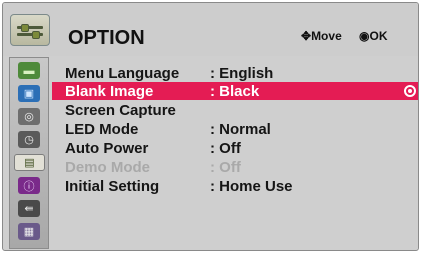  Describe the element at coordinates (108, 167) in the screenshot. I see `row-label: Demo Mode` at that location.